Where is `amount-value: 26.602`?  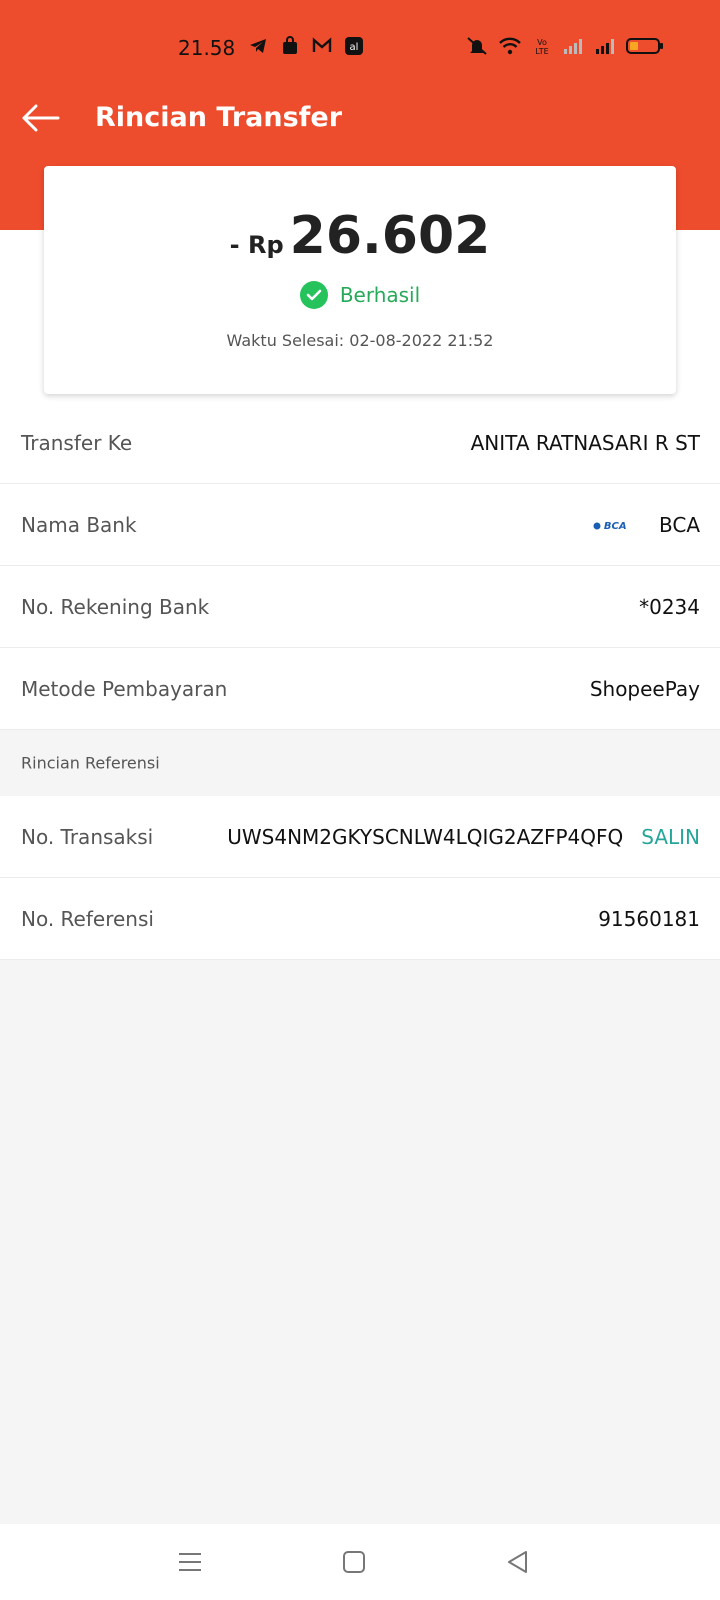
amount-value: 26.602 is located at coordinates (390, 236).